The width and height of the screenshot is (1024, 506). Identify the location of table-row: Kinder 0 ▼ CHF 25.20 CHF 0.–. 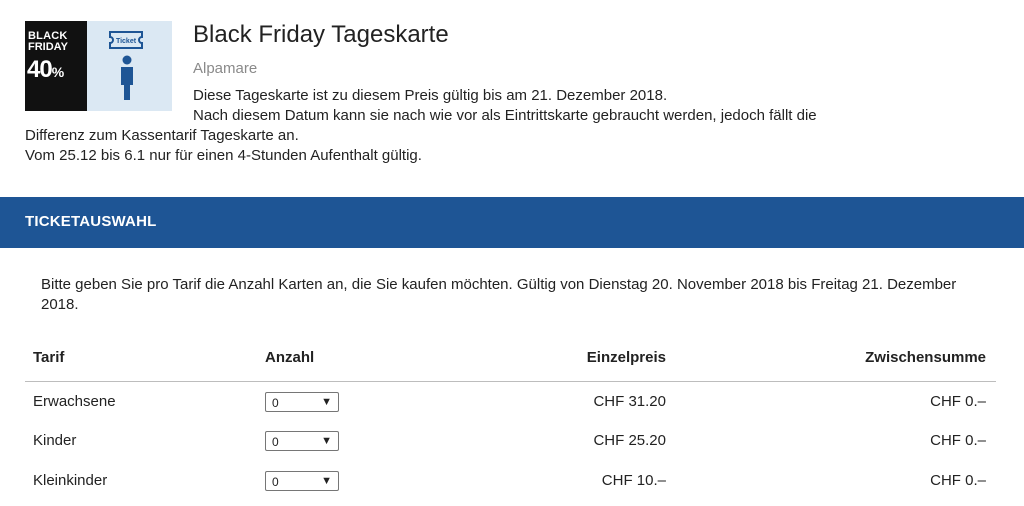
(510, 446).